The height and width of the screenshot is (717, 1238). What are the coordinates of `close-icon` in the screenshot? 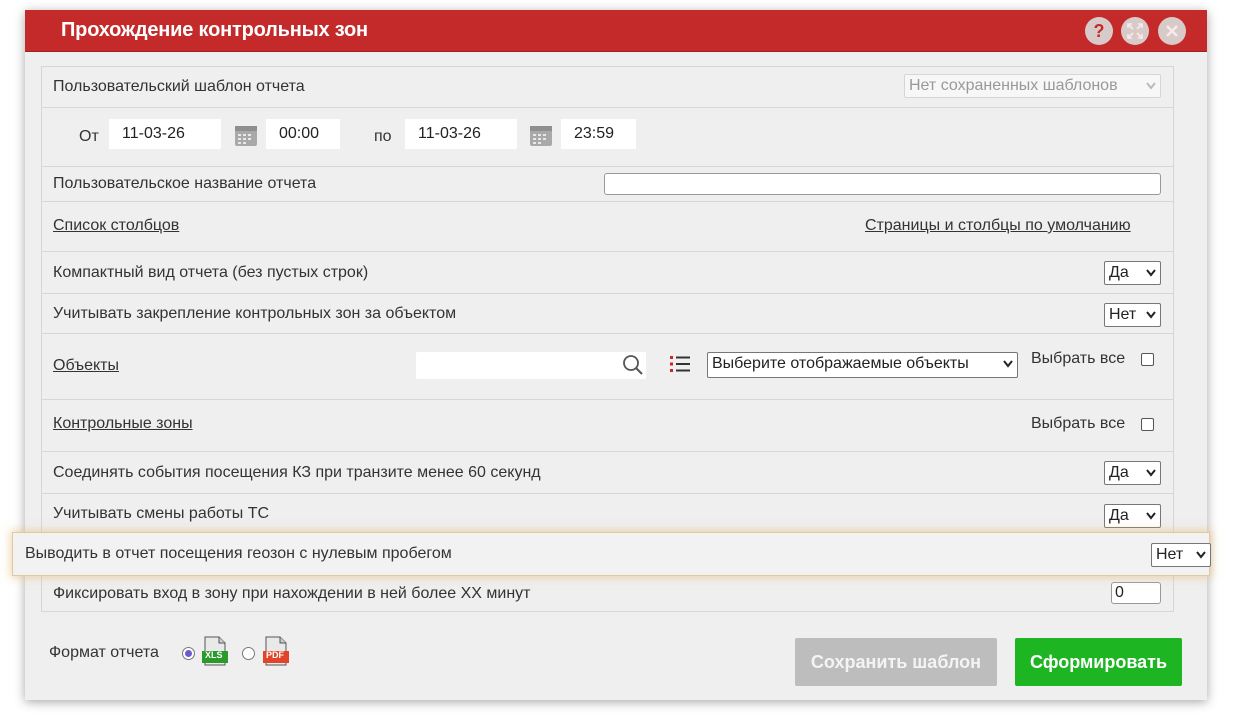 It's located at (1172, 31).